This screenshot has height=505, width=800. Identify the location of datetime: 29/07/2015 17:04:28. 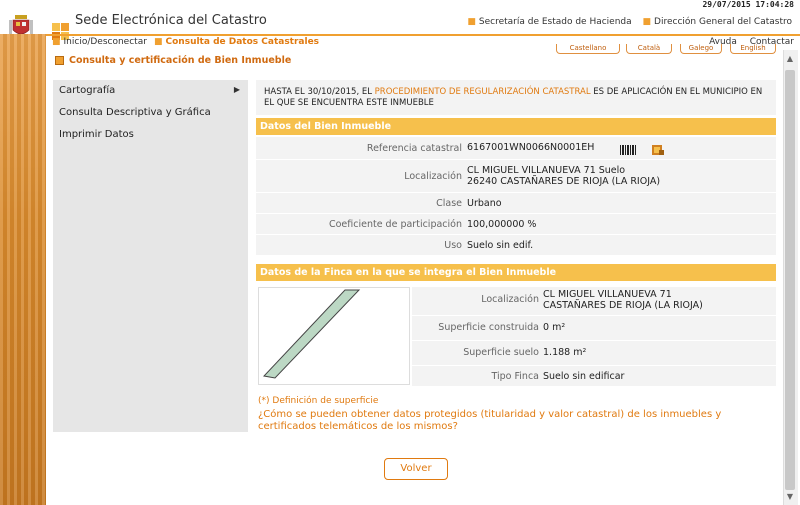
(748, 4).